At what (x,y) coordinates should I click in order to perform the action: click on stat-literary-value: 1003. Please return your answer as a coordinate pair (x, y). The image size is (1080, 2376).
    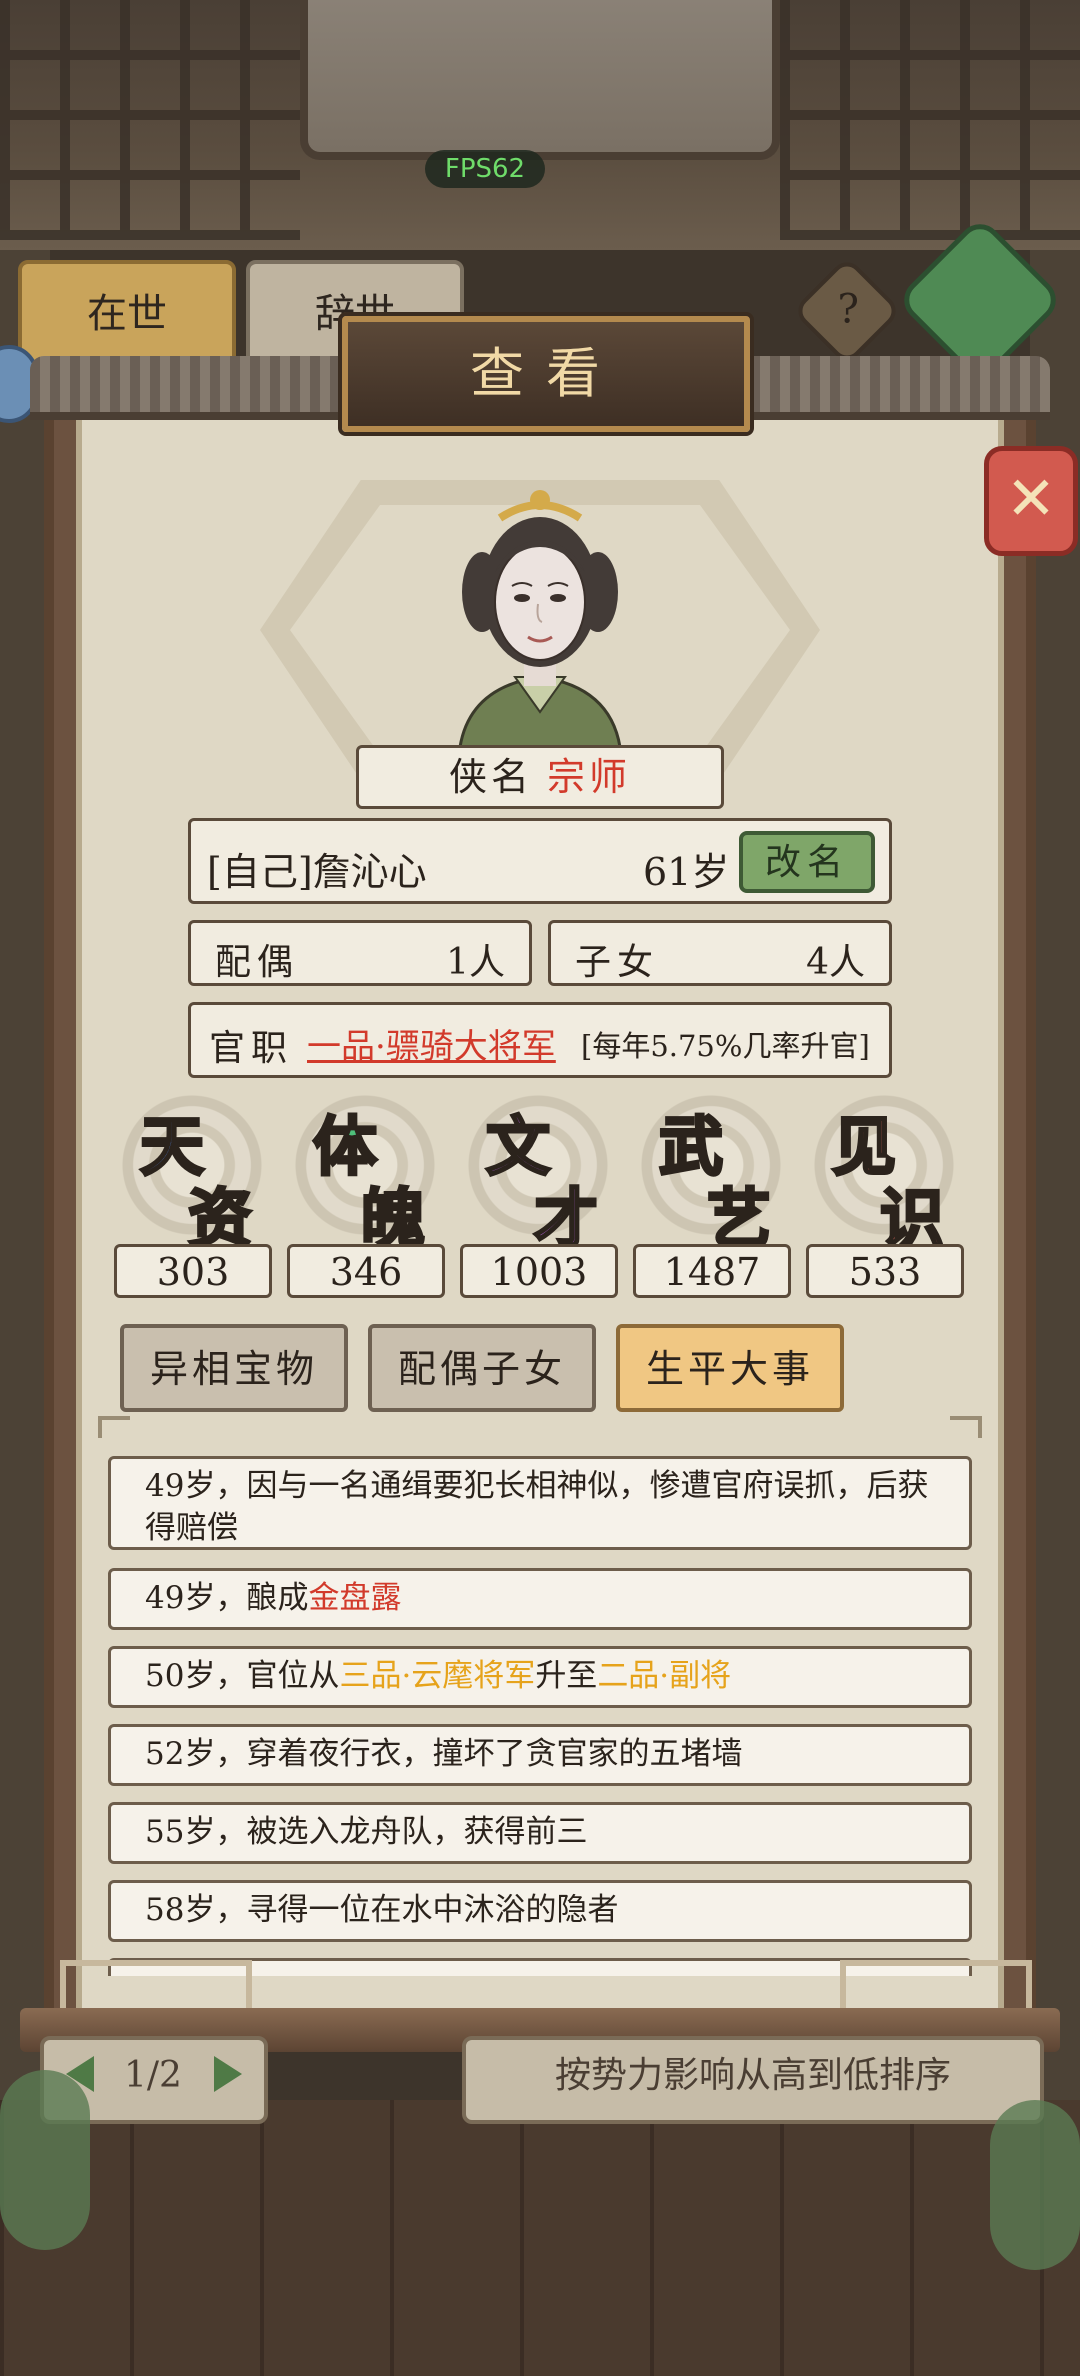
    Looking at the image, I should click on (539, 1271).